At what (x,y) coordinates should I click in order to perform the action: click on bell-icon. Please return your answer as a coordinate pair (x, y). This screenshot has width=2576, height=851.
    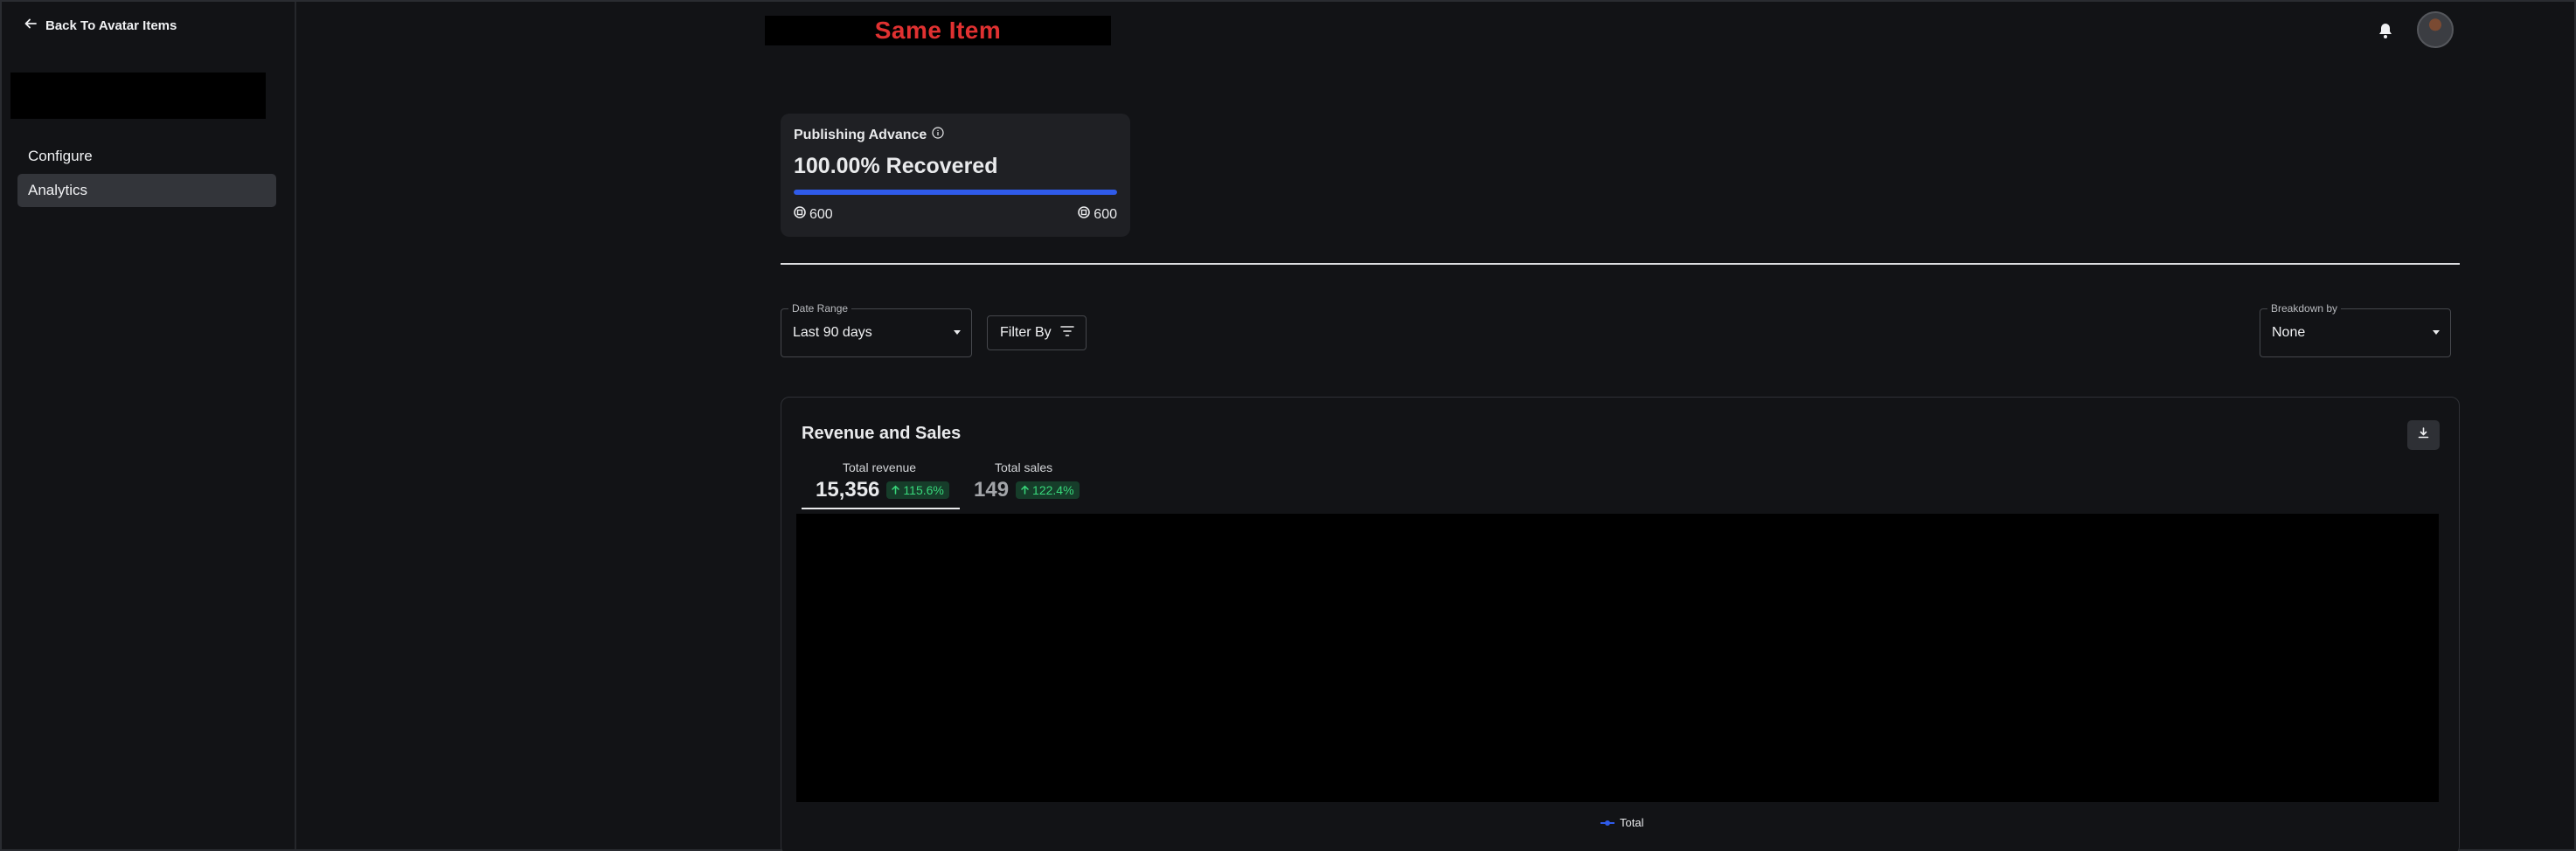
    Looking at the image, I should click on (2385, 31).